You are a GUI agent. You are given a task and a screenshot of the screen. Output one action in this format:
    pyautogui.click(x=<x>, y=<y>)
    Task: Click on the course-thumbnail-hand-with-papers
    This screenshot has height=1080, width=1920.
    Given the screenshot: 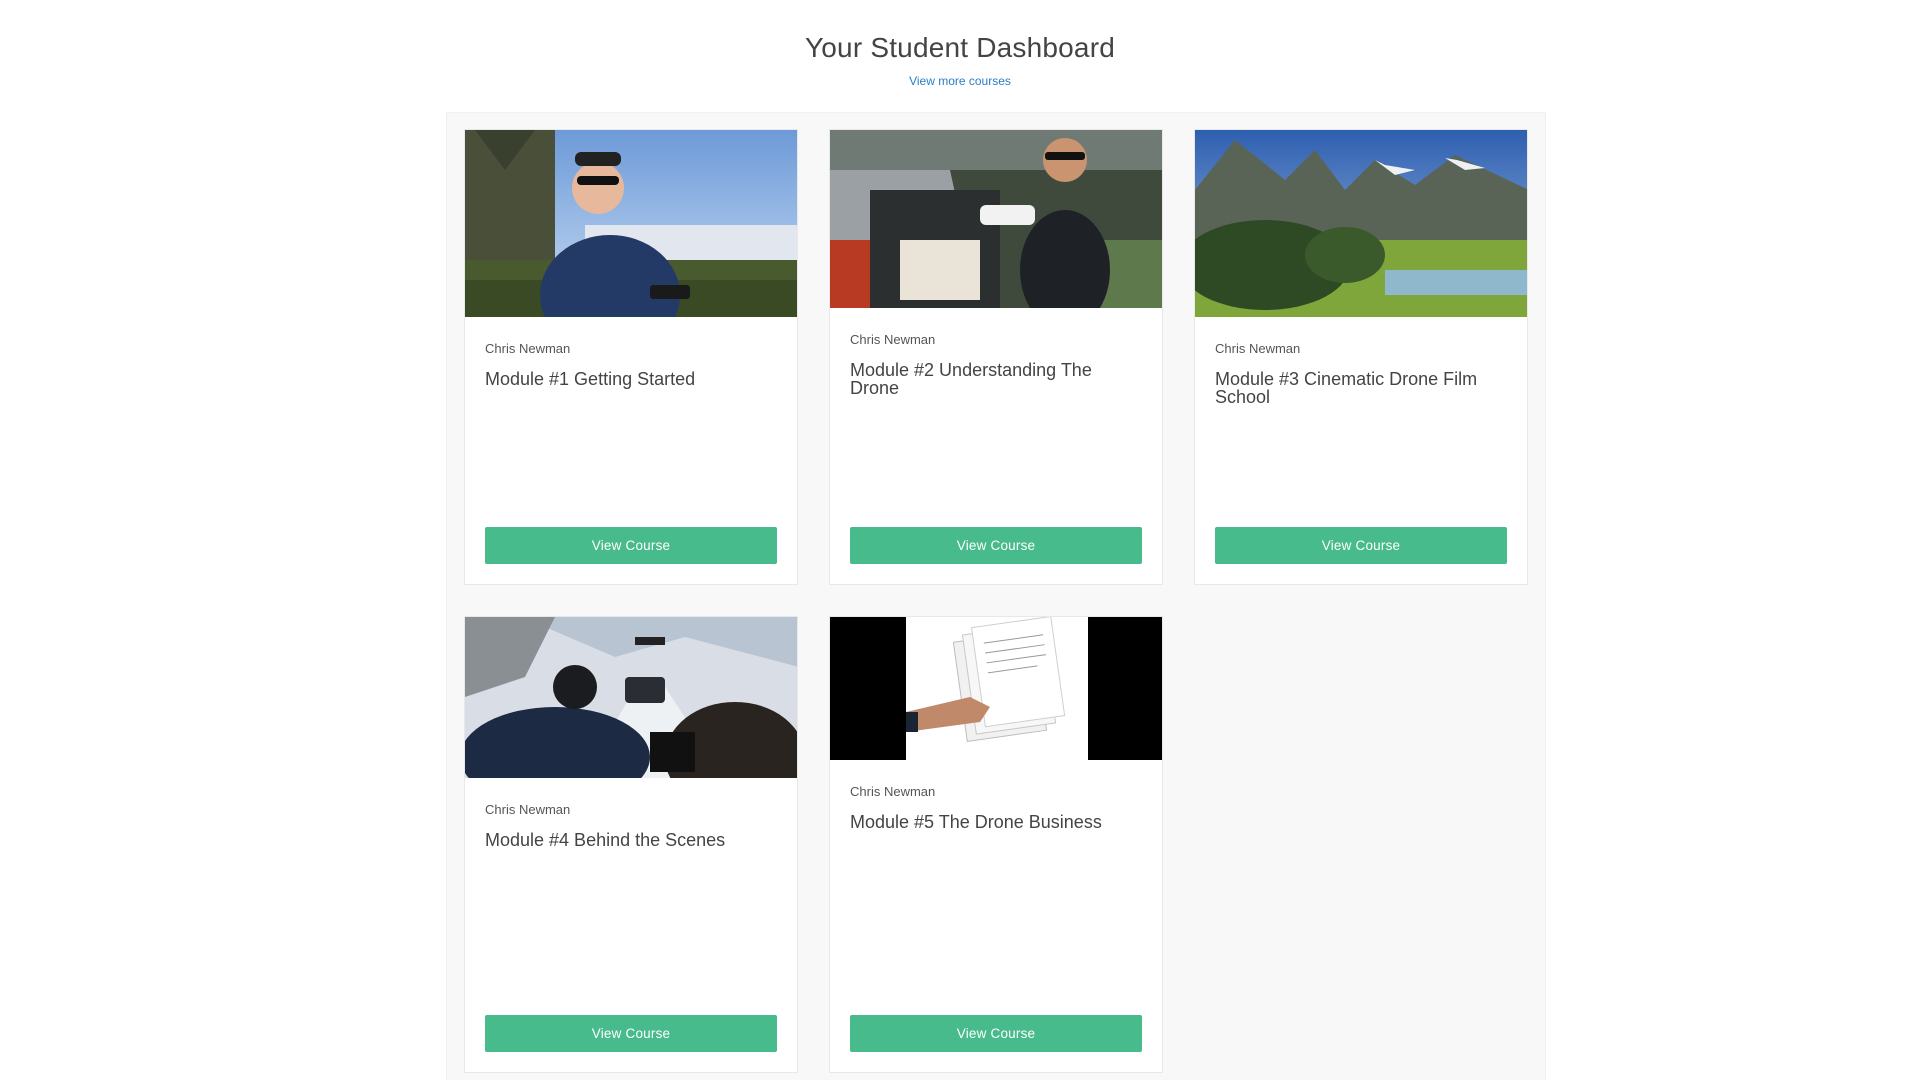 What is the action you would take?
    pyautogui.click(x=996, y=688)
    